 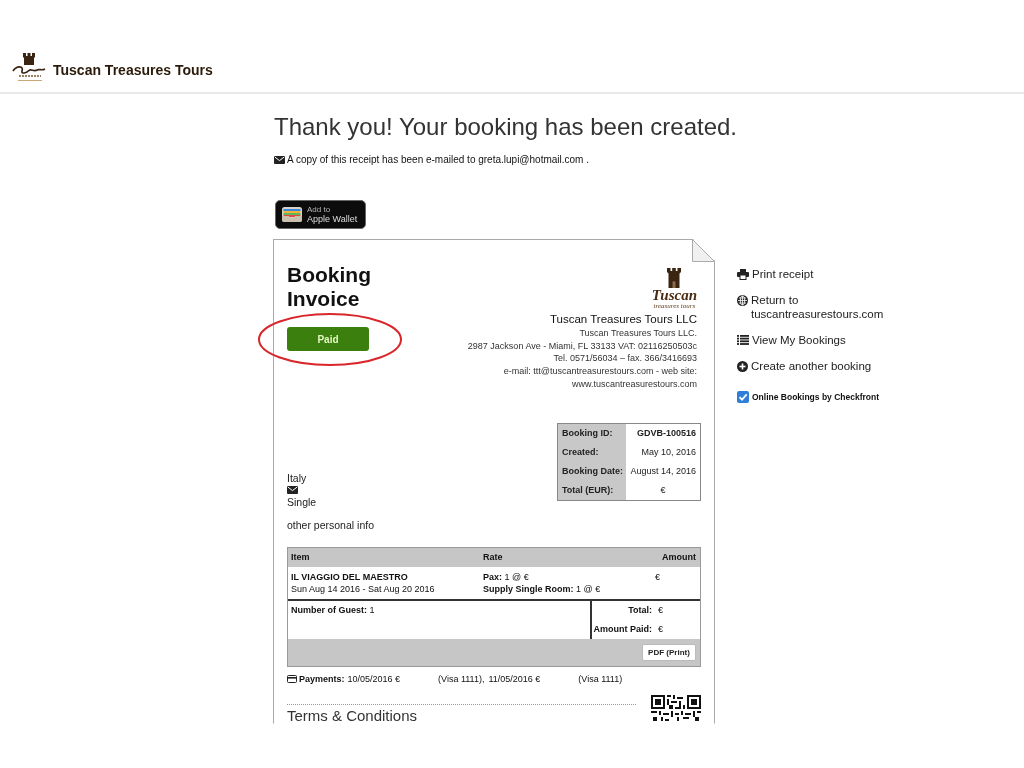 What do you see at coordinates (582, 346) in the screenshot?
I see `company-address-line: 2987 Jackson Ave - Miami, FL 33133 VAT: 02116250503c` at bounding box center [582, 346].